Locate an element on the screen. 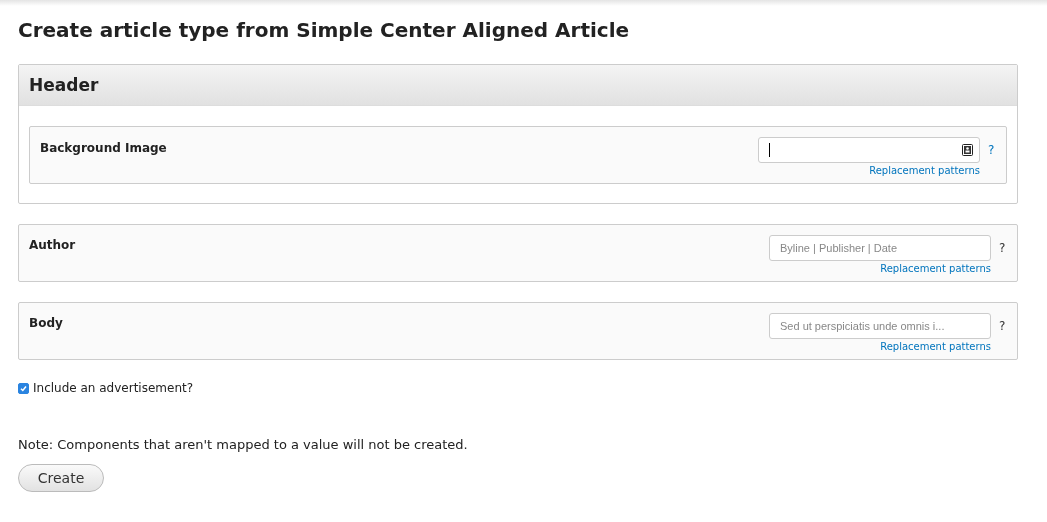 This screenshot has width=1047, height=522. contact-card-icon is located at coordinates (967, 150).